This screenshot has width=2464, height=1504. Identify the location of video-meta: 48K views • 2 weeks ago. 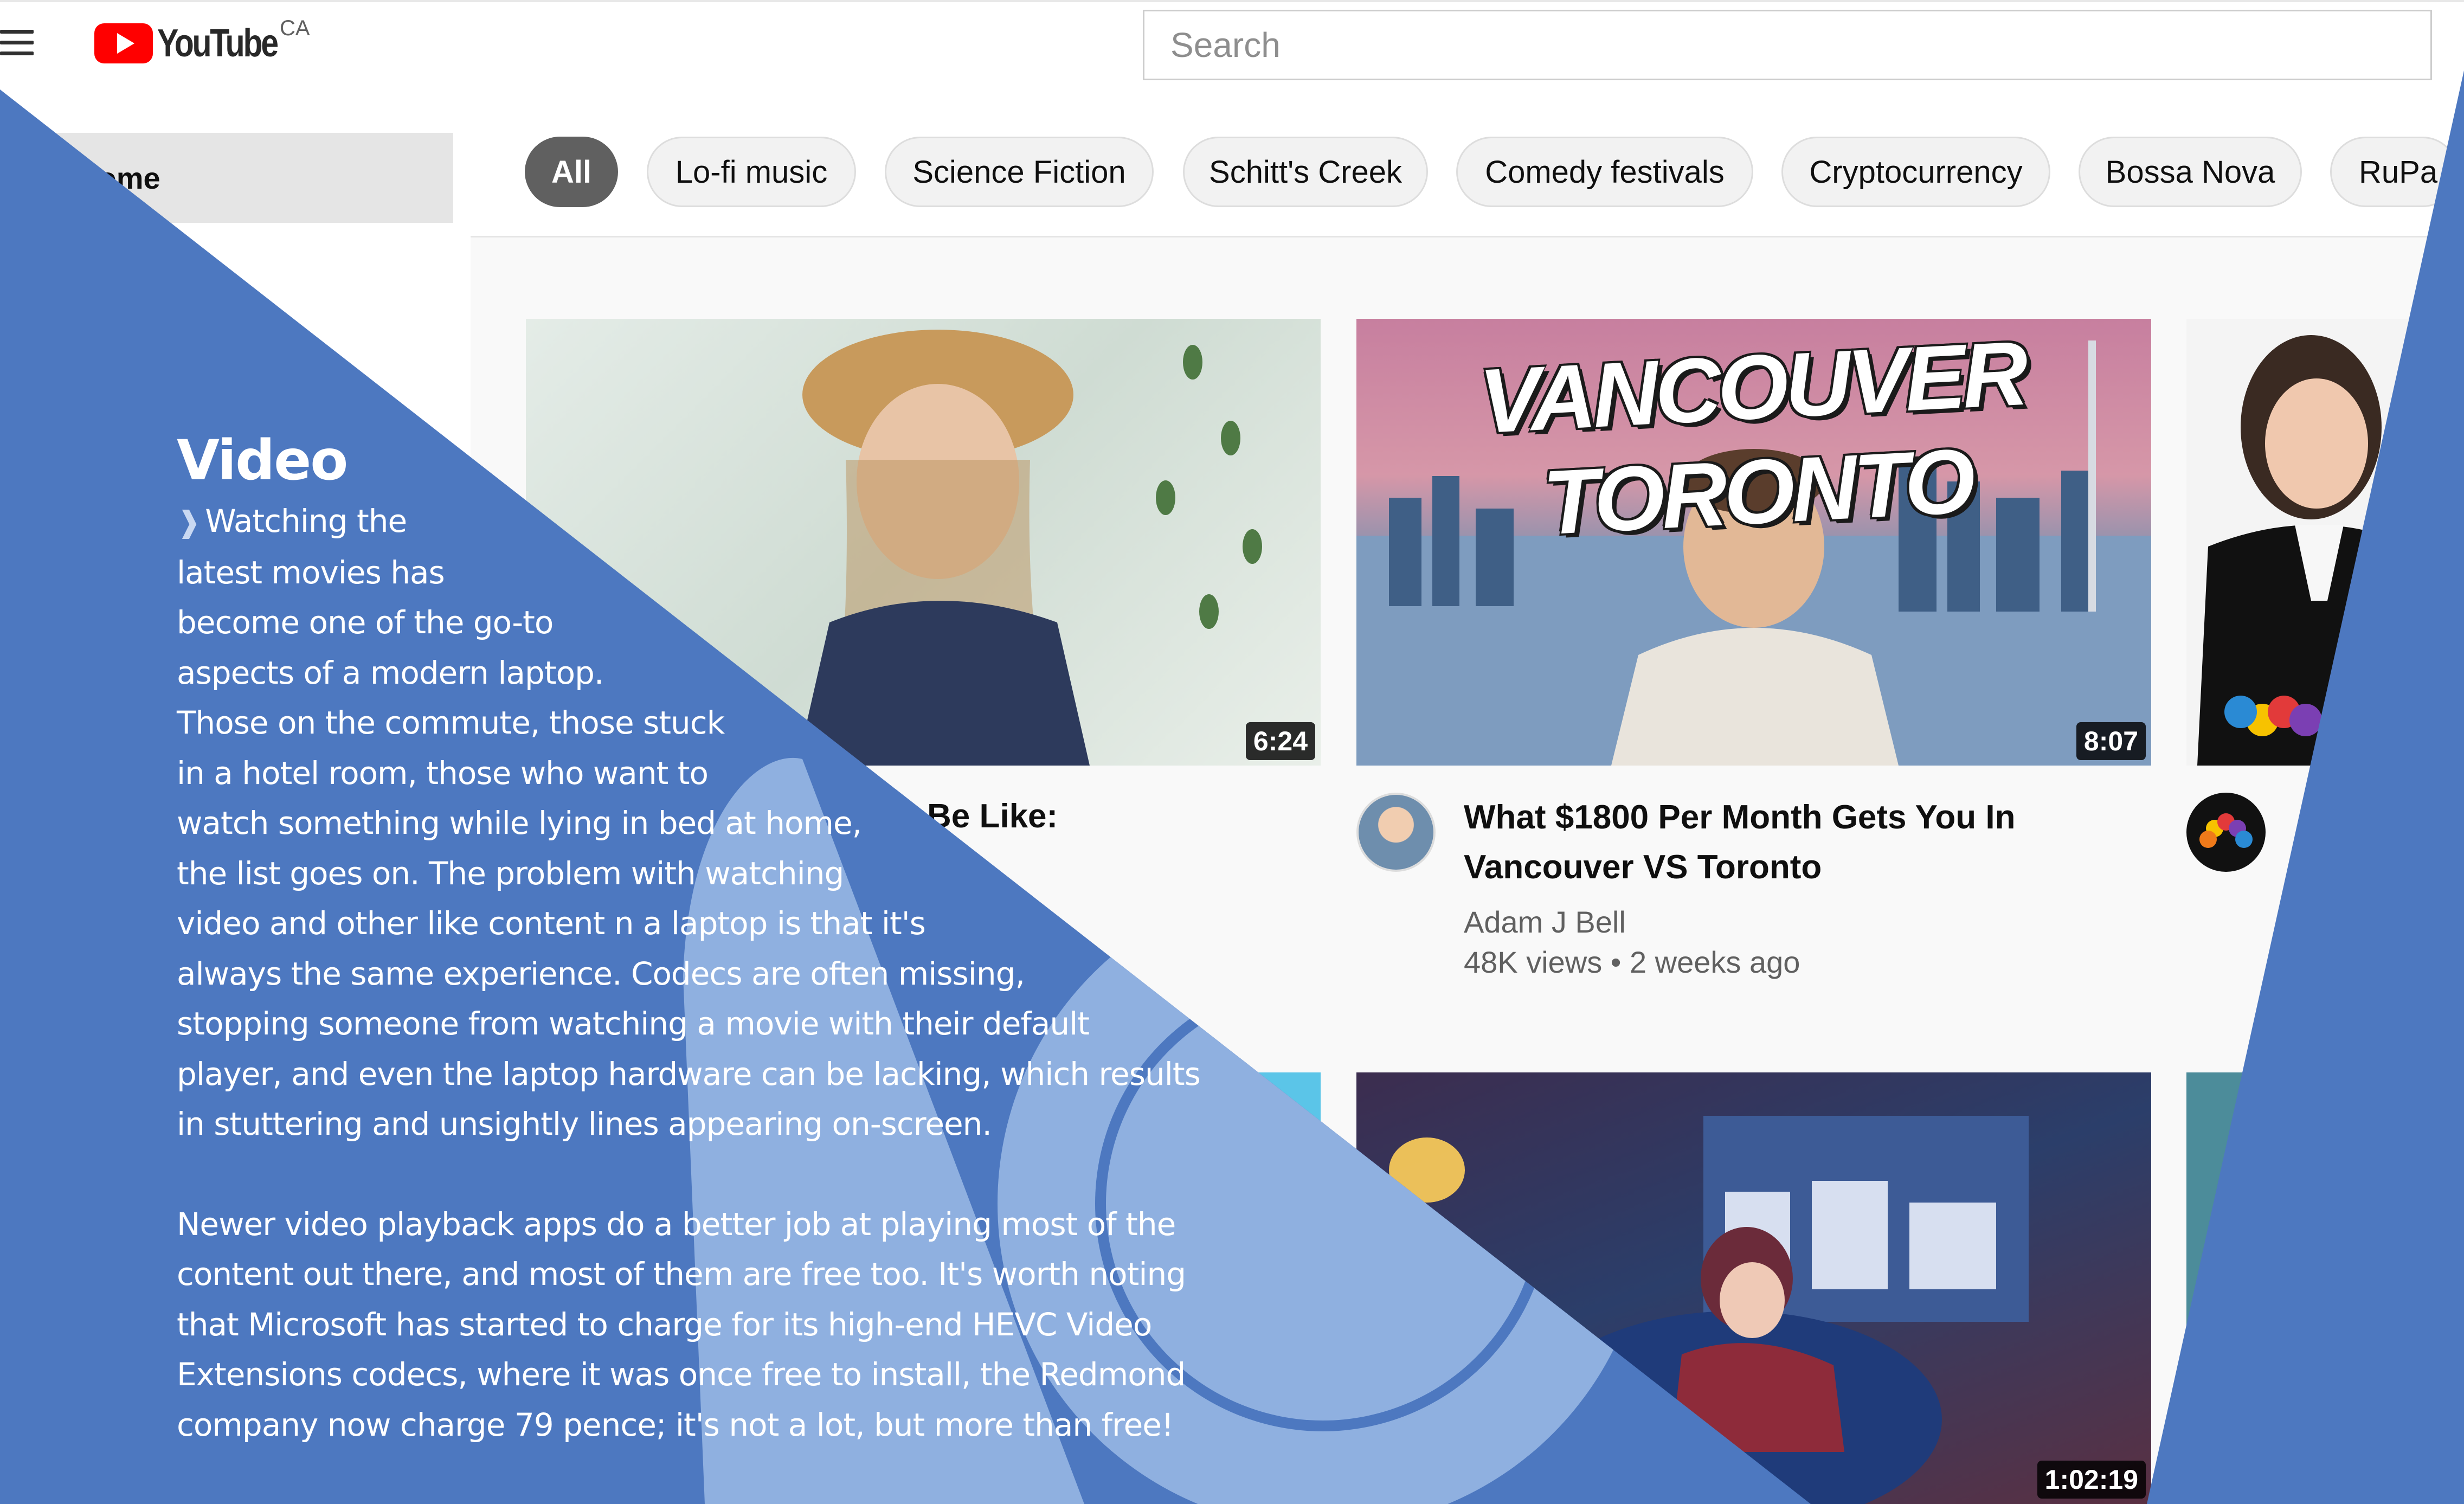
(1632, 962).